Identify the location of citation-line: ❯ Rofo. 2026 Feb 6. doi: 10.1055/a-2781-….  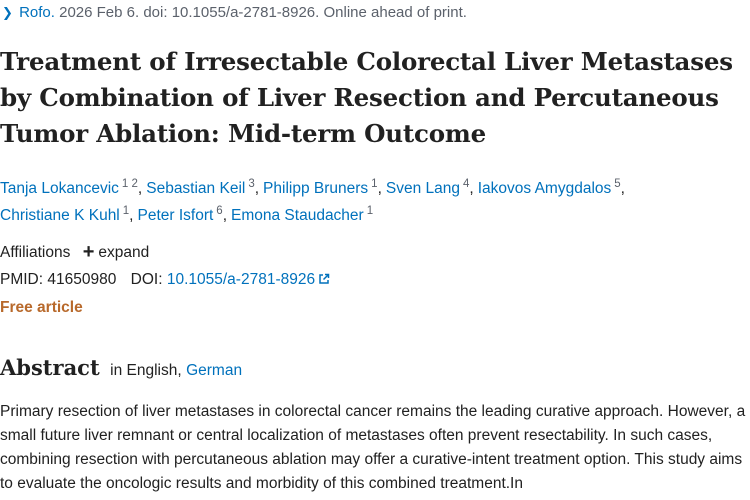
(234, 12).